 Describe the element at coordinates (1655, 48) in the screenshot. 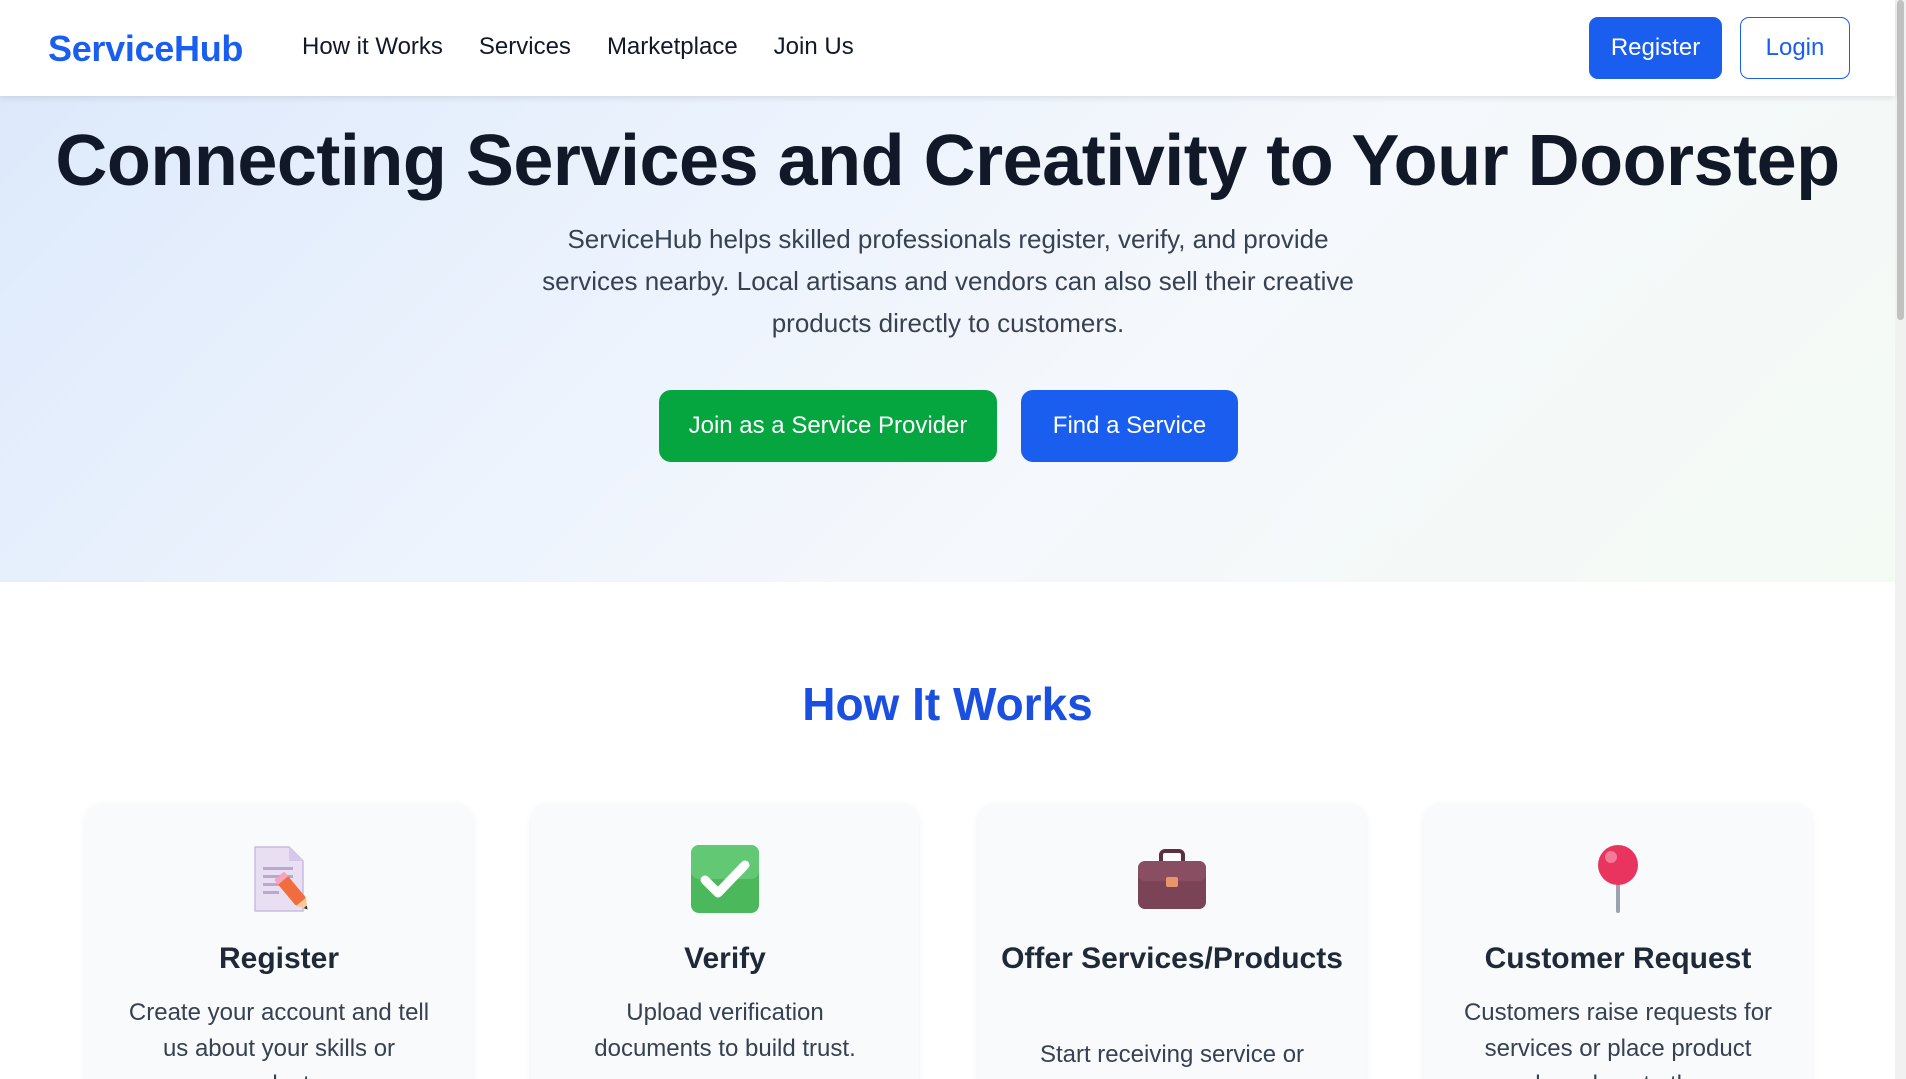

I see `register-button: Register` at that location.